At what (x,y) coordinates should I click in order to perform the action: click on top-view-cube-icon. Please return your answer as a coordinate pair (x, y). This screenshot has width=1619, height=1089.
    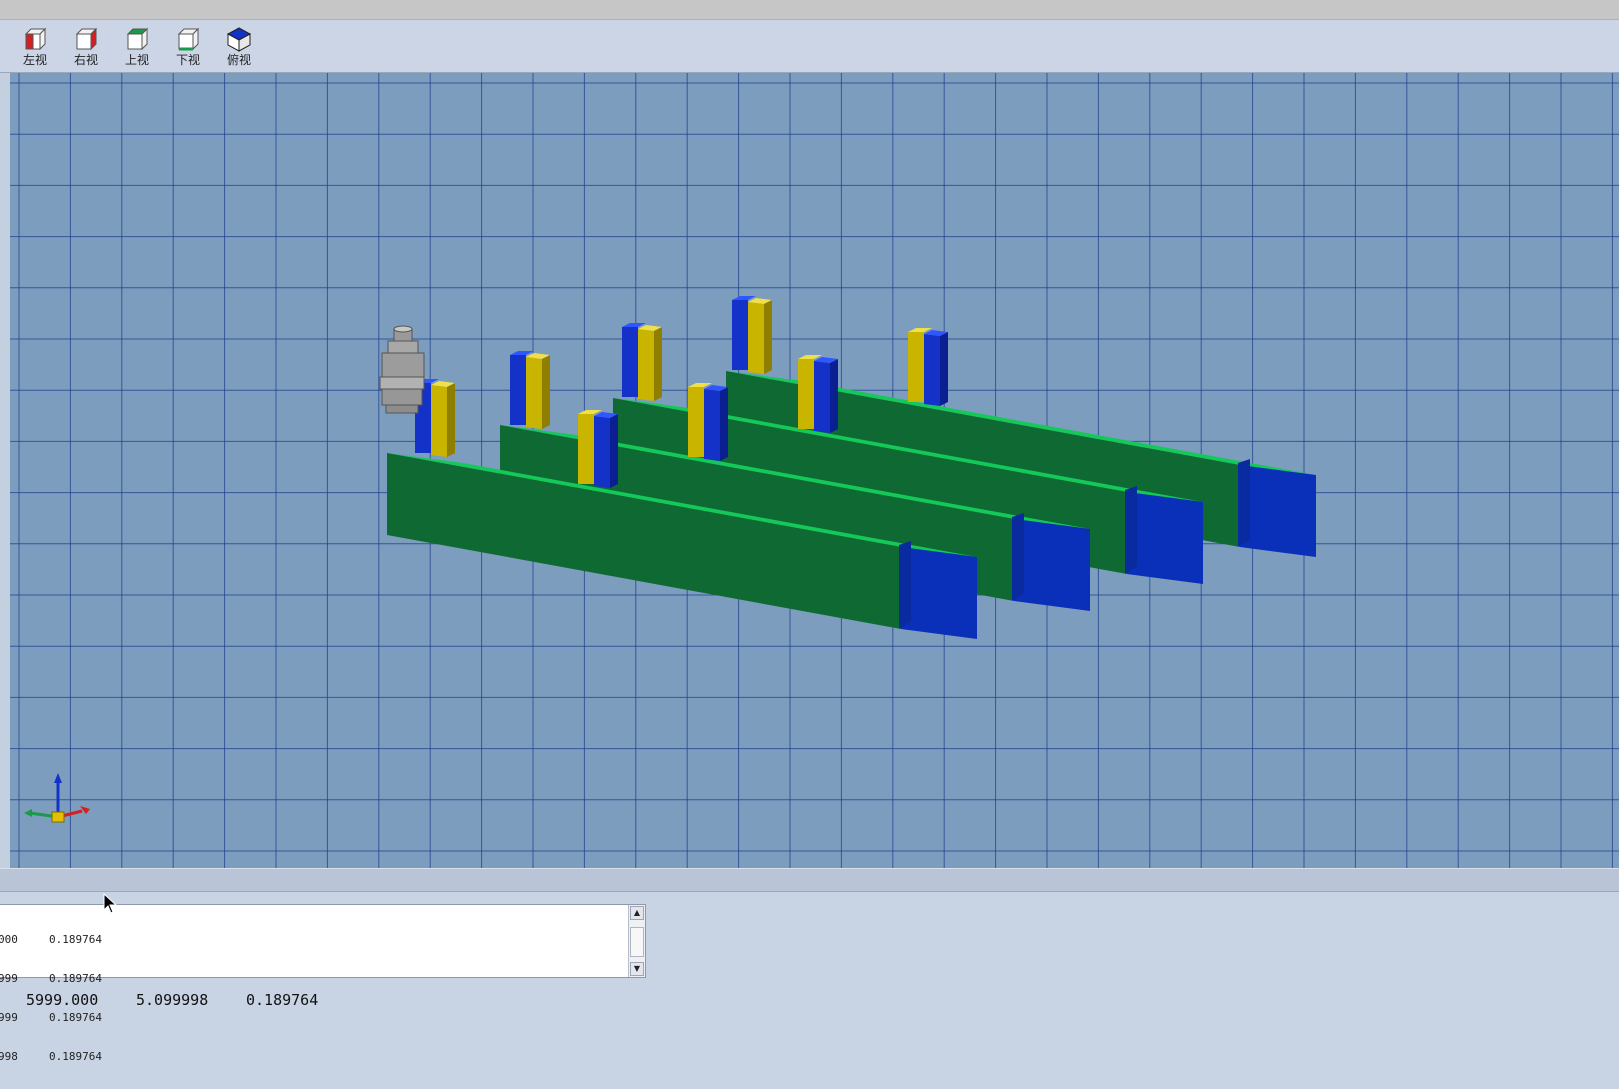
    Looking at the image, I should click on (137, 39).